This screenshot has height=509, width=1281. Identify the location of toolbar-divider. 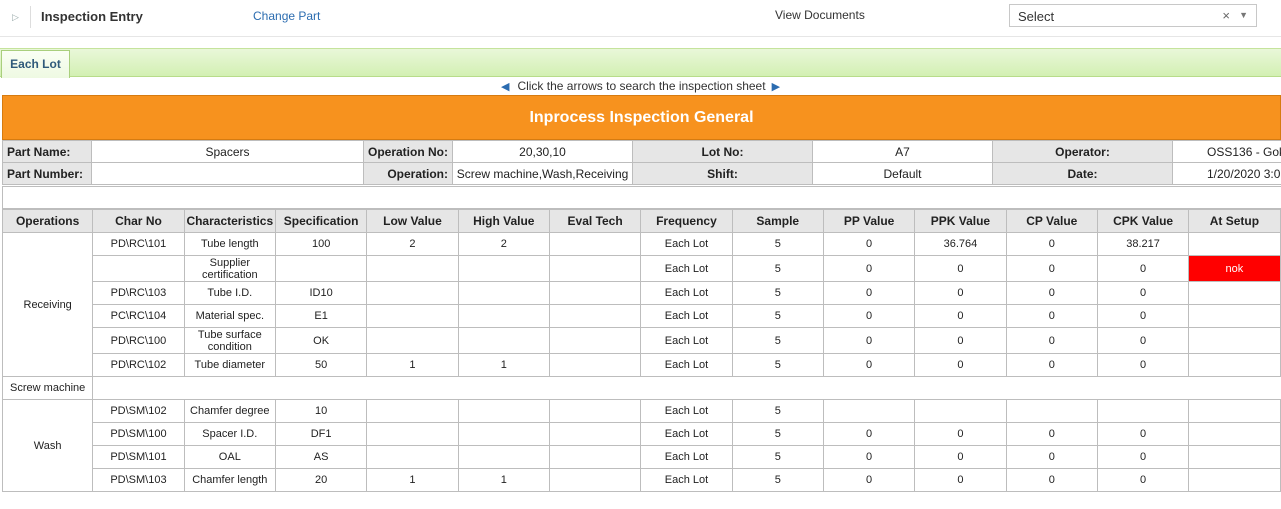
(30, 17).